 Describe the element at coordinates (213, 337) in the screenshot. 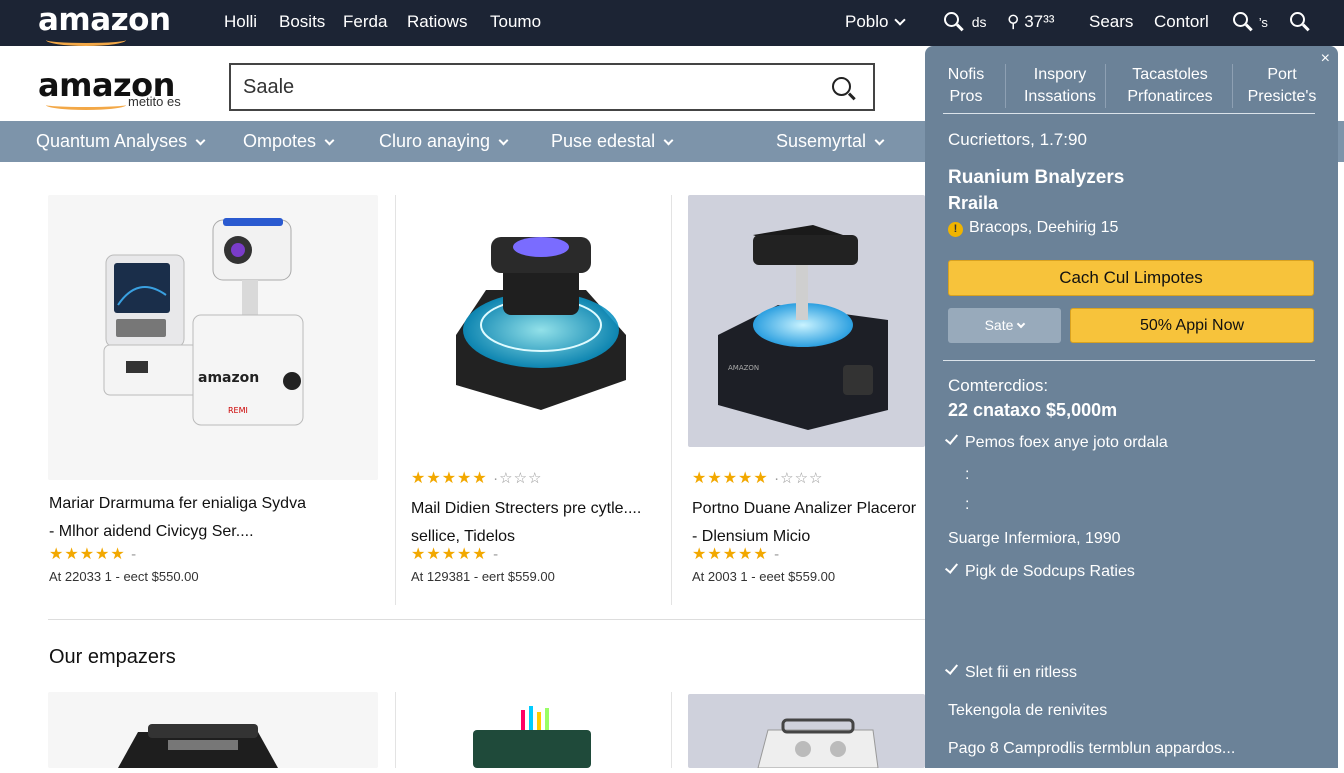

I see `product-image-1: amazon REMI` at that location.